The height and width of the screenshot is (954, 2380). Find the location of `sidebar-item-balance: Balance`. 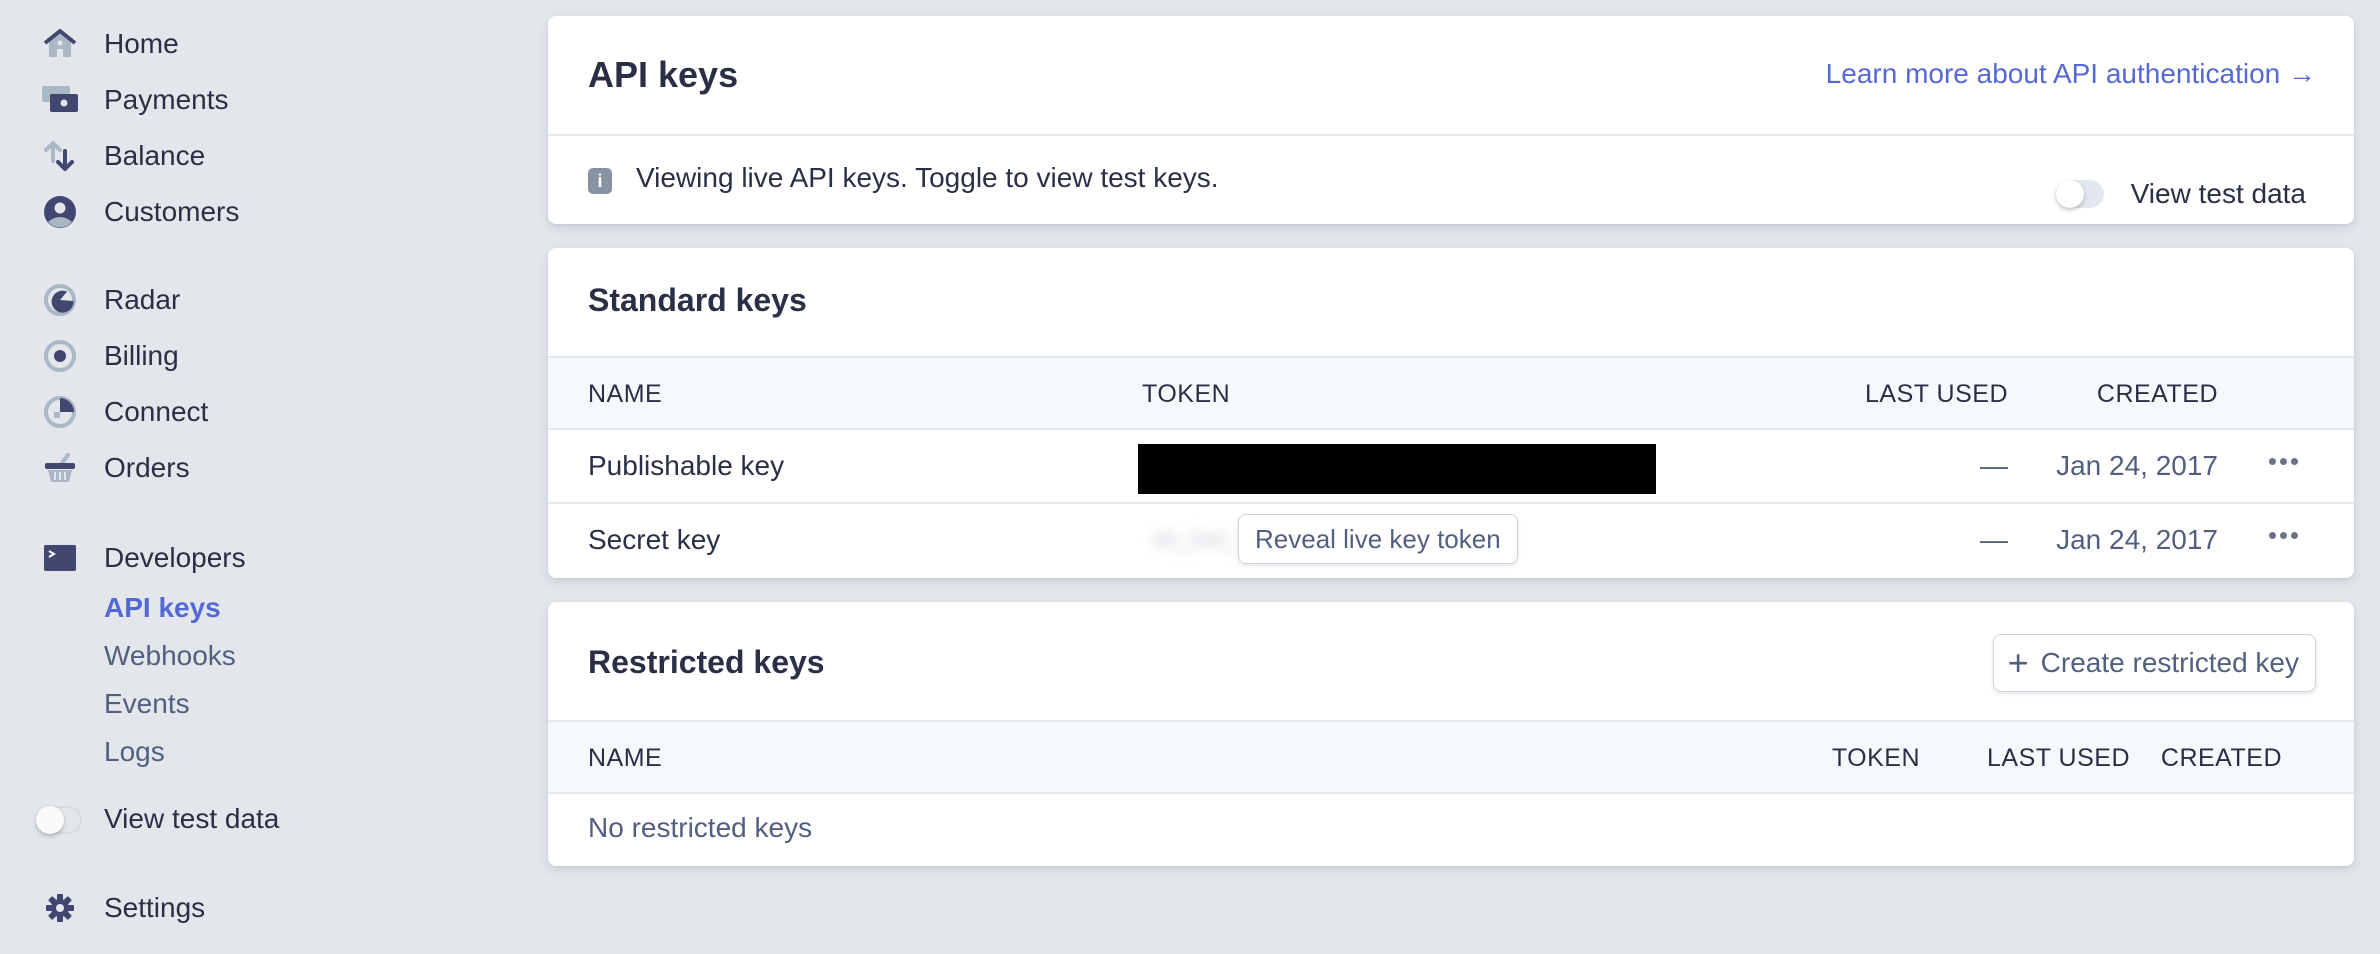

sidebar-item-balance: Balance is located at coordinates (123, 156).